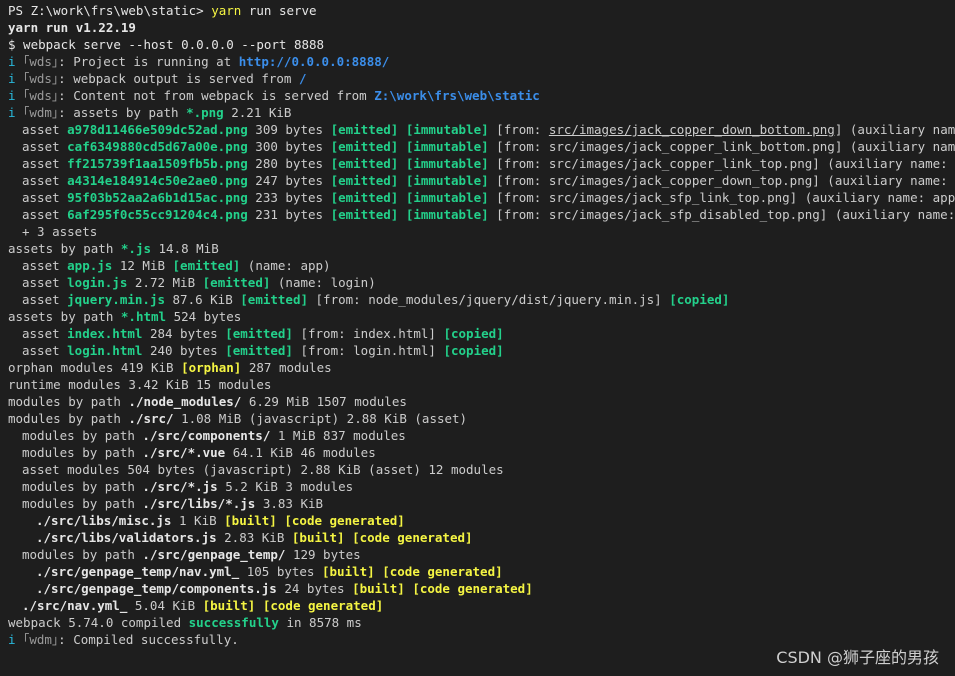  What do you see at coordinates (64, 248) in the screenshot?
I see `terminal-text-segment: assets by path` at bounding box center [64, 248].